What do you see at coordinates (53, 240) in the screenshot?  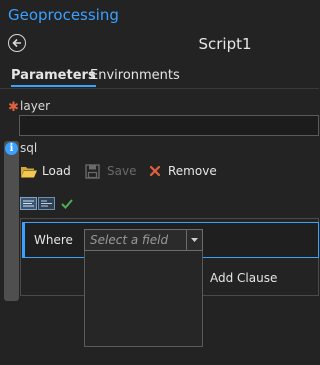 I see `where-label: Where` at bounding box center [53, 240].